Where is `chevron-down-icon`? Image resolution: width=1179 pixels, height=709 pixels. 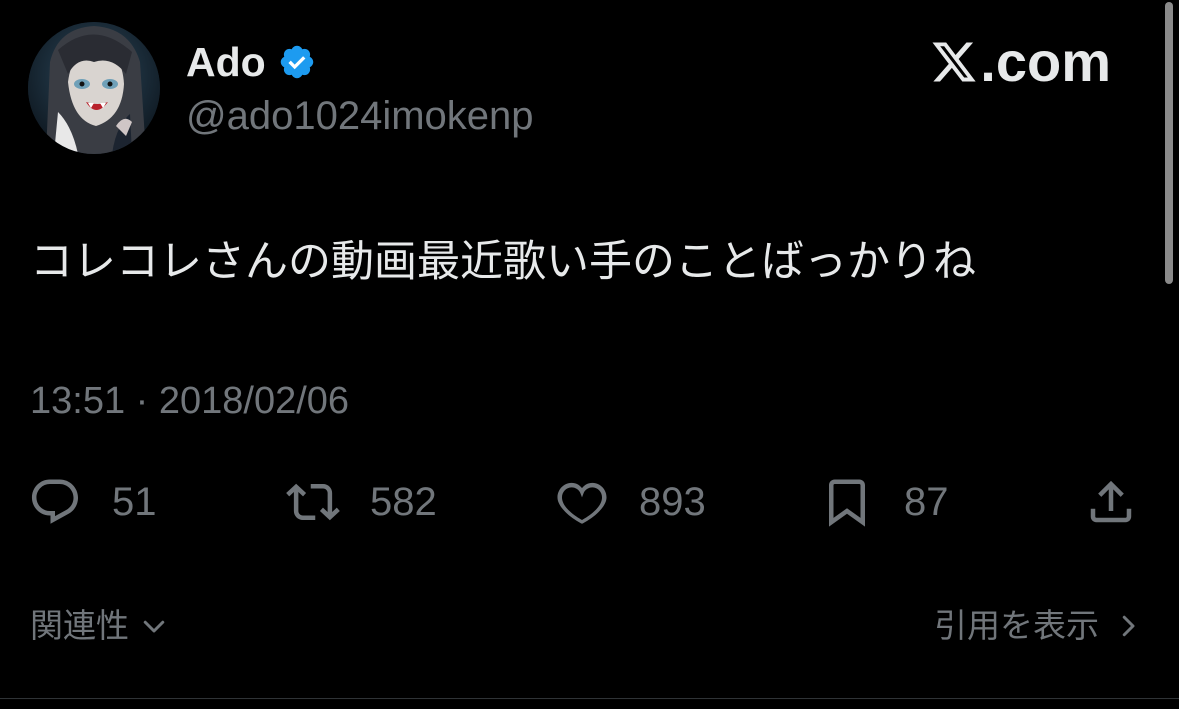 chevron-down-icon is located at coordinates (154, 626).